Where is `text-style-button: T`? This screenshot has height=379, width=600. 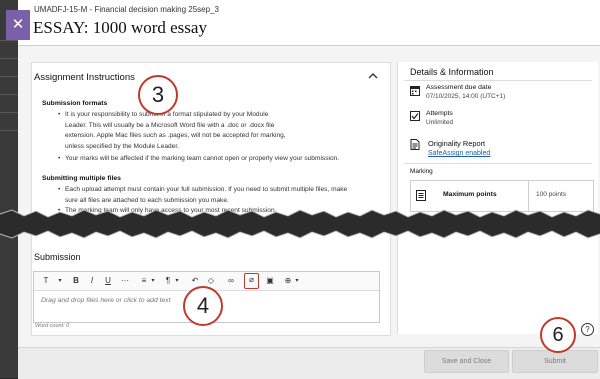 text-style-button: T is located at coordinates (46, 281).